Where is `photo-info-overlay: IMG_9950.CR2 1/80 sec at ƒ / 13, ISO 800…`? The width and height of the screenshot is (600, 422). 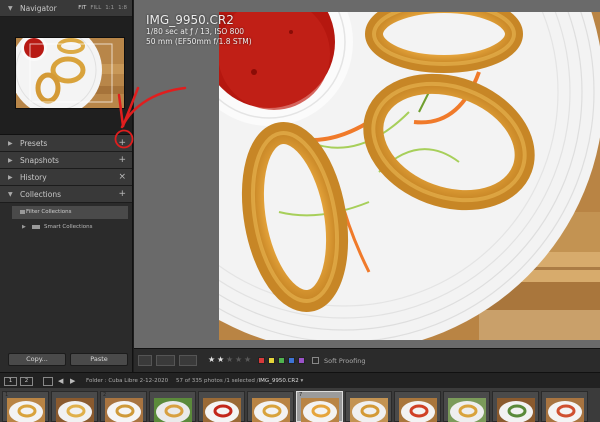 photo-info-overlay: IMG_9950.CR2 1/80 sec at ƒ / 13, ISO 800… is located at coordinates (199, 30).